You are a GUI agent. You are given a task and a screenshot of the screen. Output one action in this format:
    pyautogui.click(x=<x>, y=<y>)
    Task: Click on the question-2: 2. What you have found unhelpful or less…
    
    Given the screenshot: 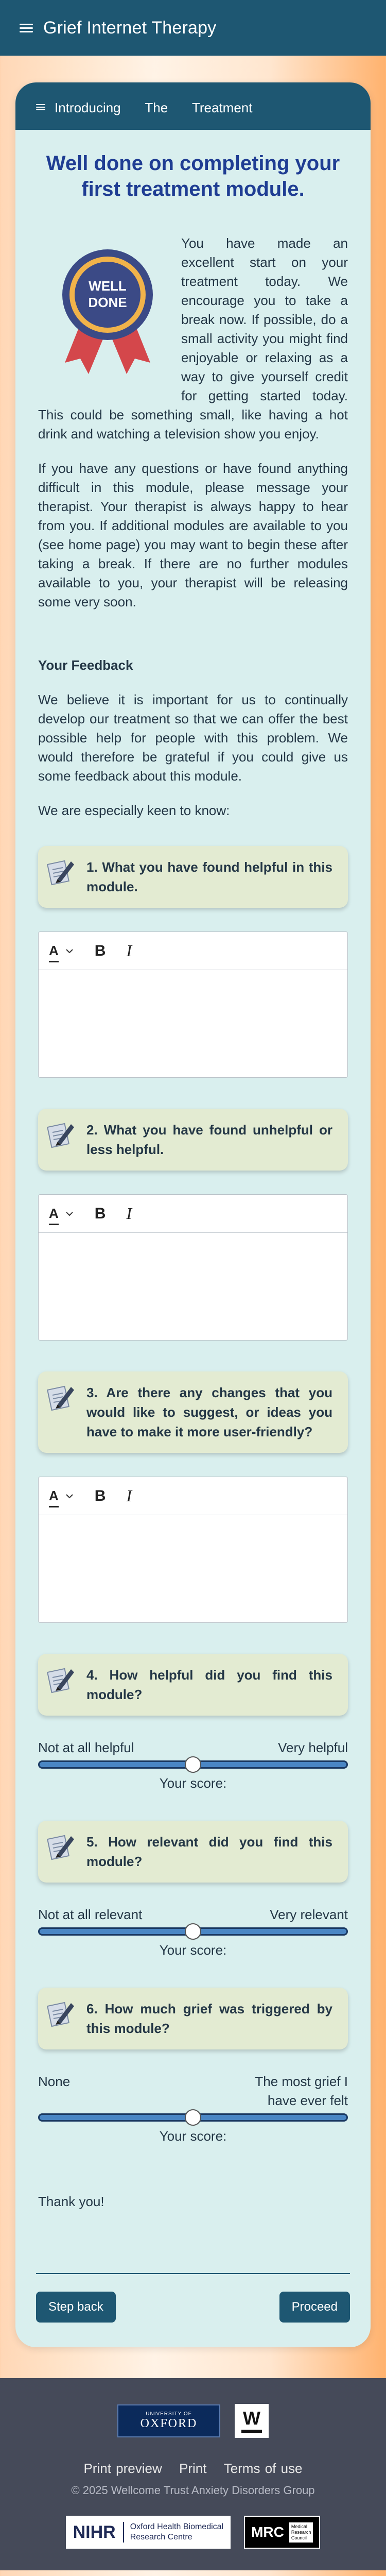 What is the action you would take?
    pyautogui.click(x=193, y=1140)
    